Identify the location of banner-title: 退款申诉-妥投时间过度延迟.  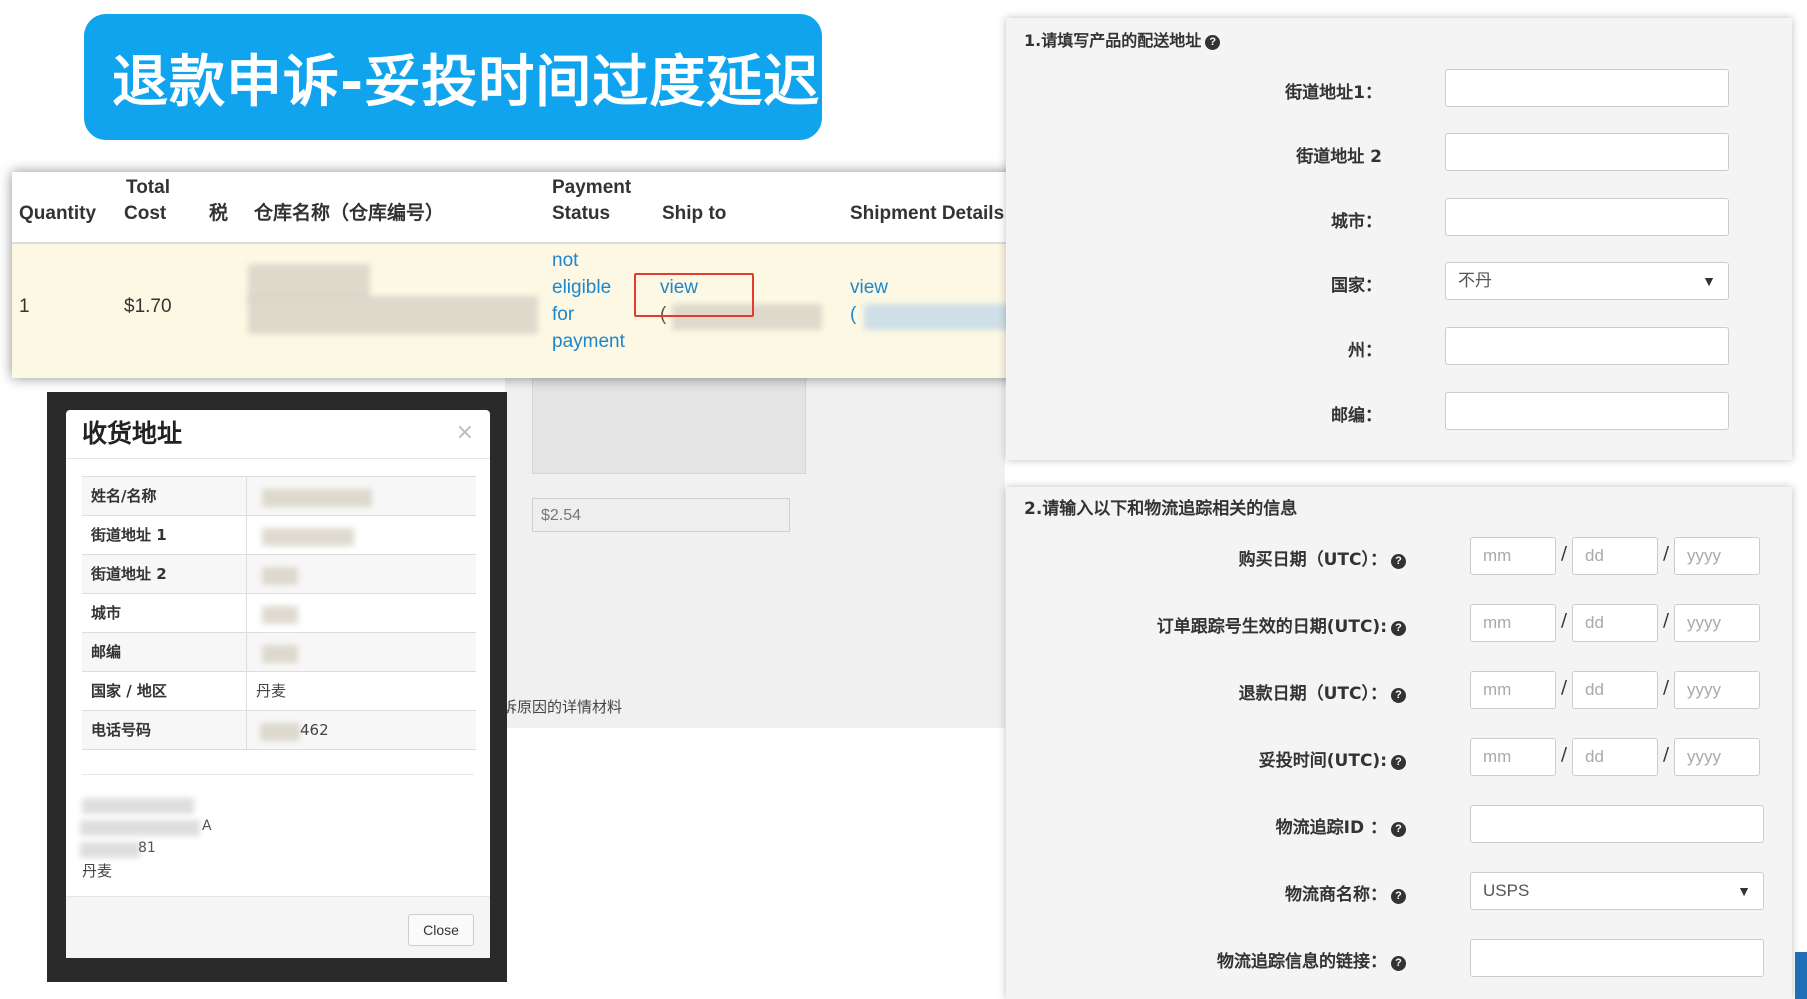
(466, 82).